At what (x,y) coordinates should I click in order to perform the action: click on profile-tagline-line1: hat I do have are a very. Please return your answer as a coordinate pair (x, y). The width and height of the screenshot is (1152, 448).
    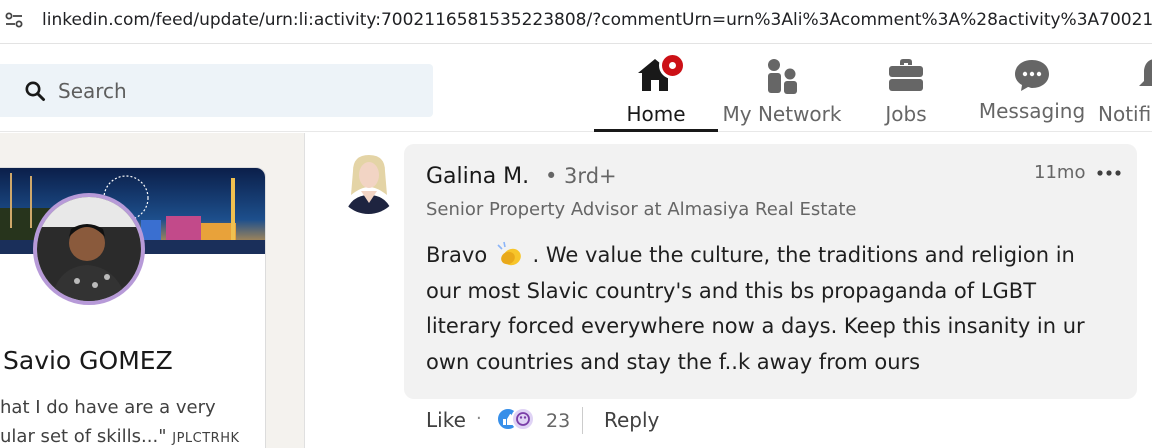
    Looking at the image, I should click on (108, 407).